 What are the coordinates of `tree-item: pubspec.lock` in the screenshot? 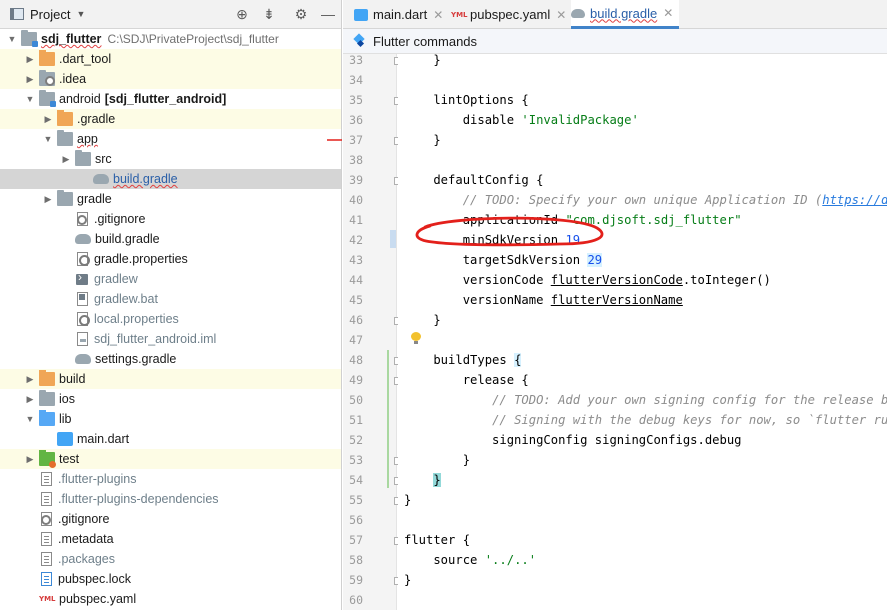 It's located at (170, 579).